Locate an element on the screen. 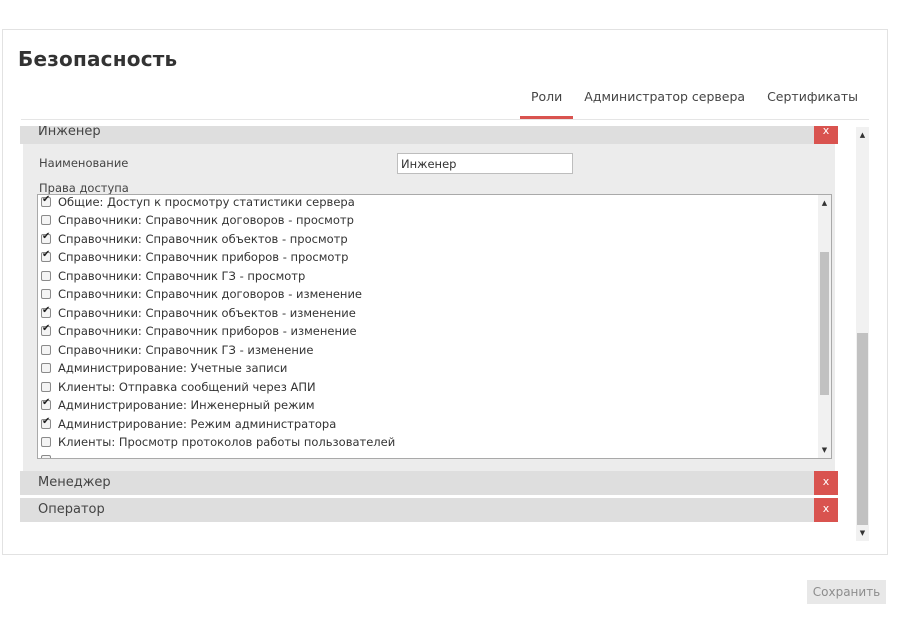  role-name: Инженер is located at coordinates (69, 132).